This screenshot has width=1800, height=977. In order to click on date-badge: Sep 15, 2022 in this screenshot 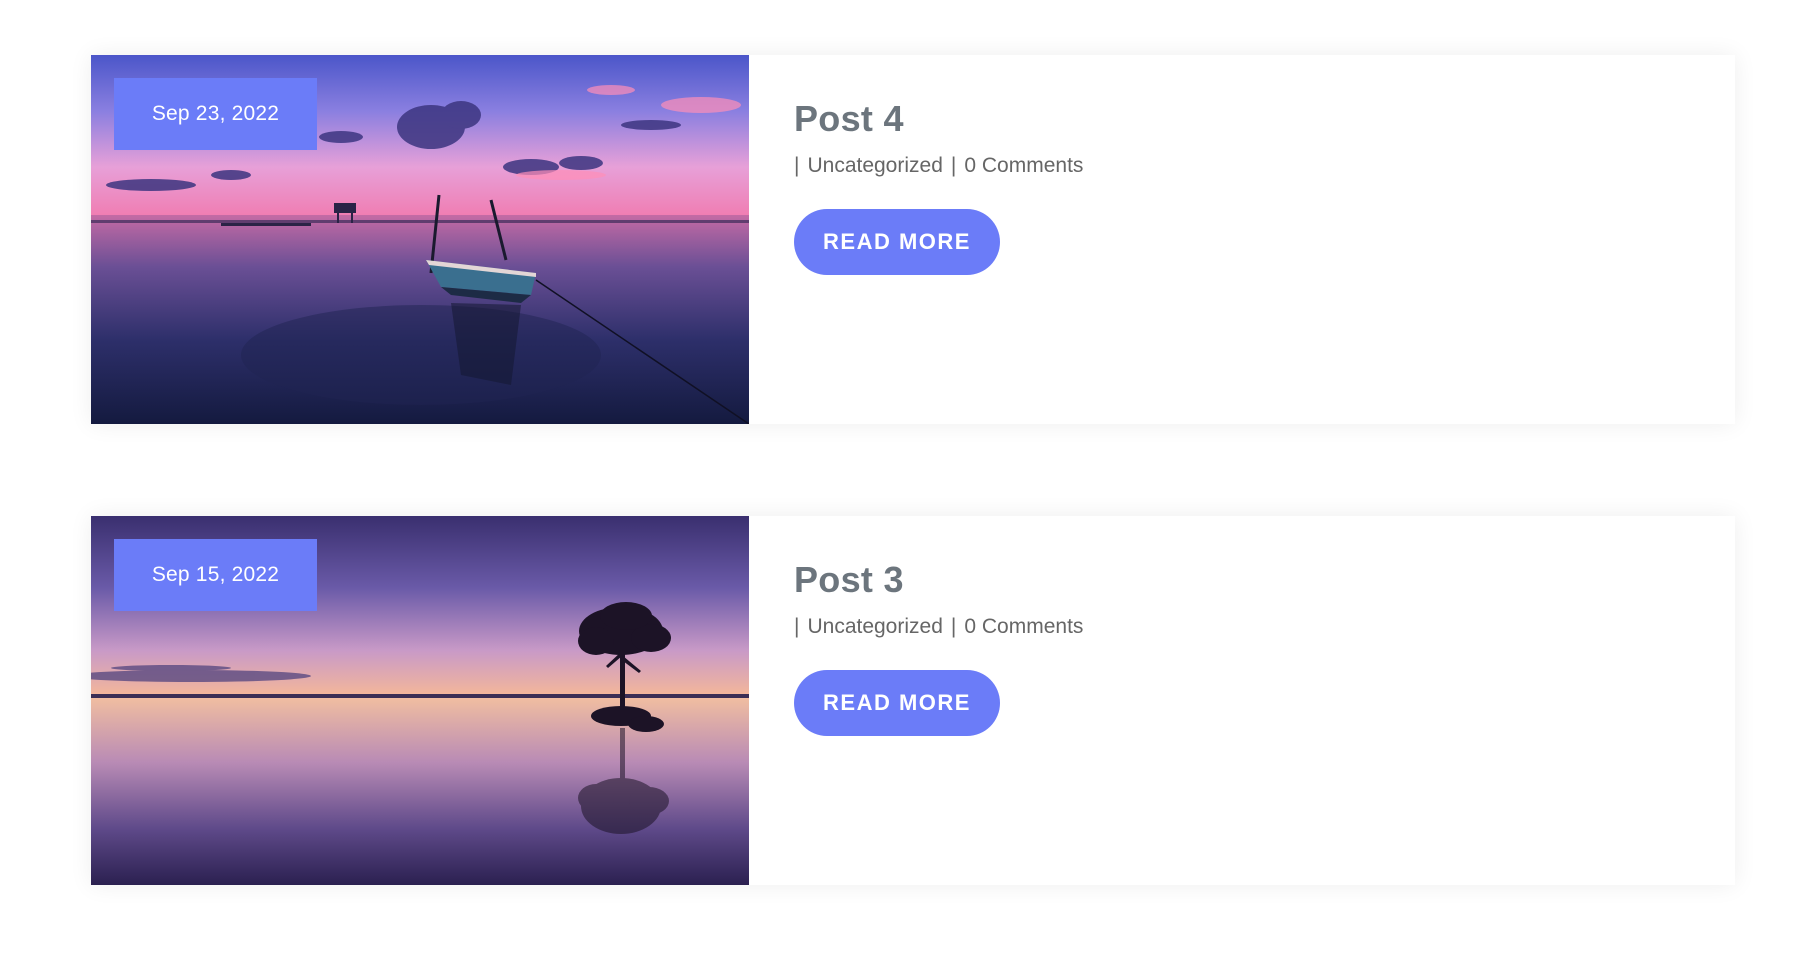, I will do `click(215, 575)`.